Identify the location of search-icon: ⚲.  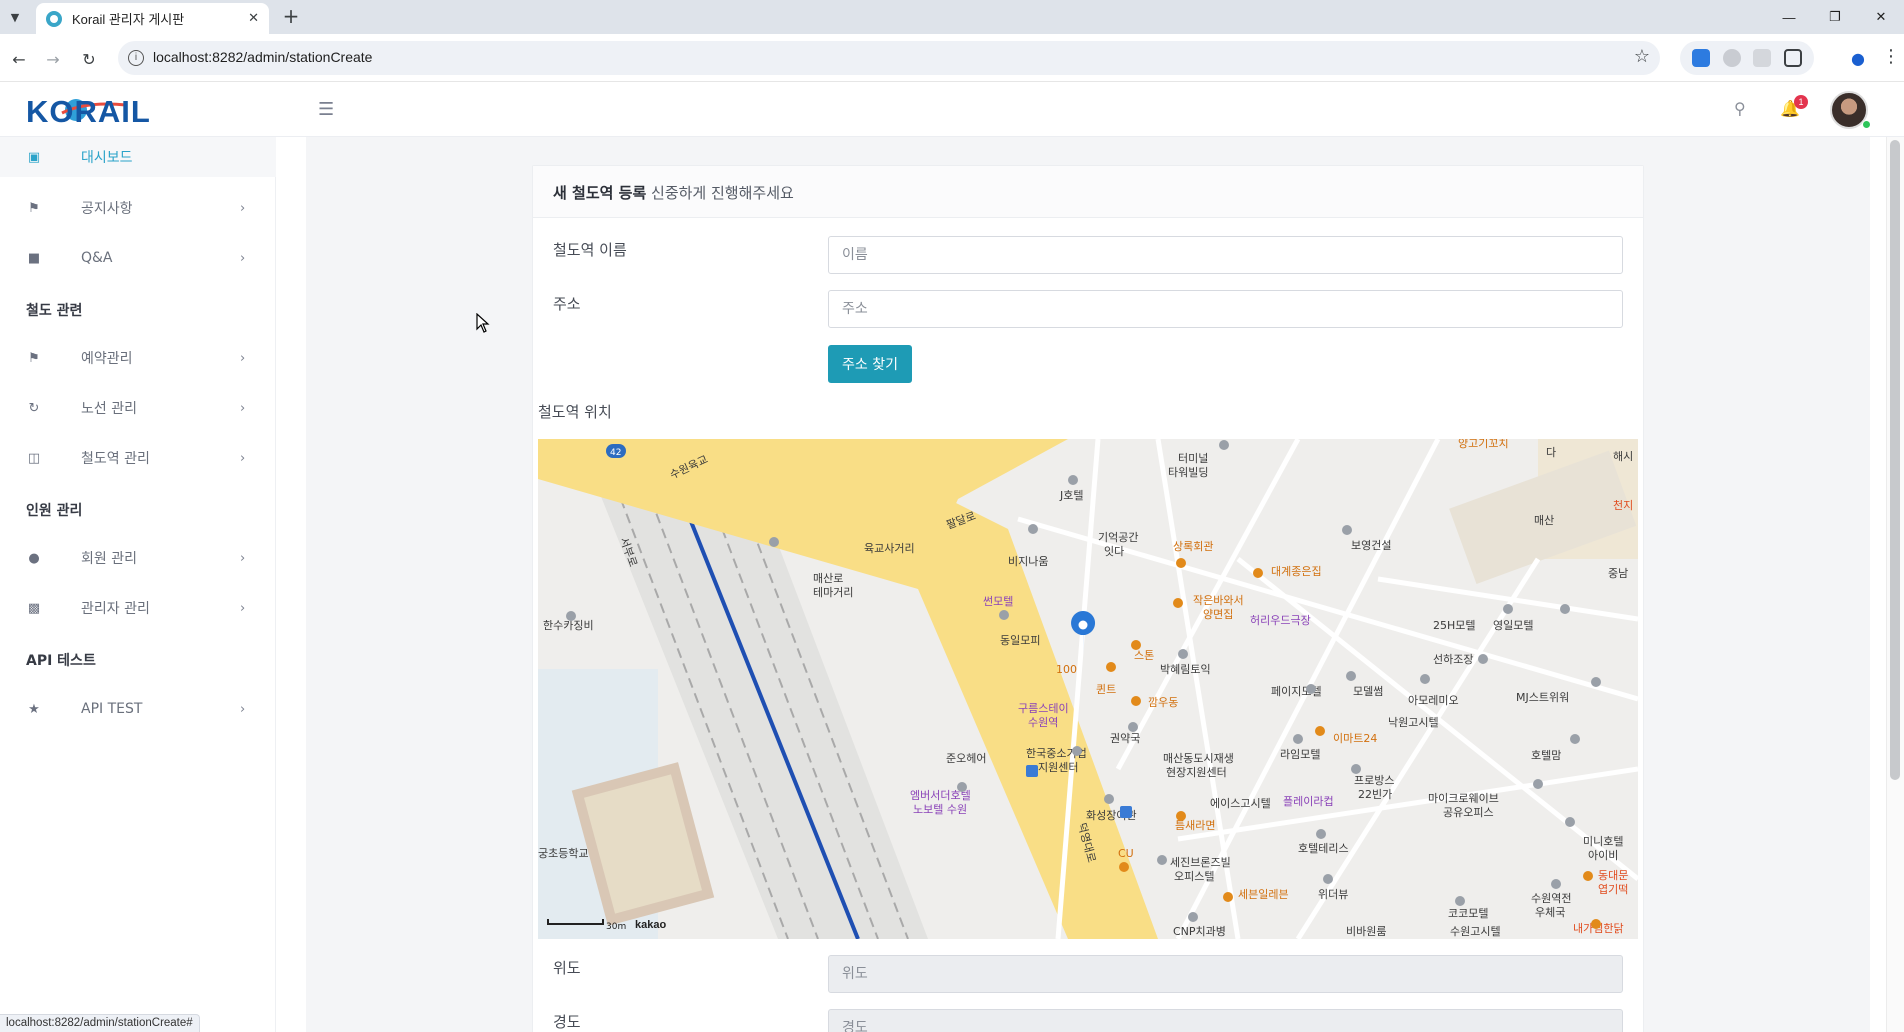
(1740, 108).